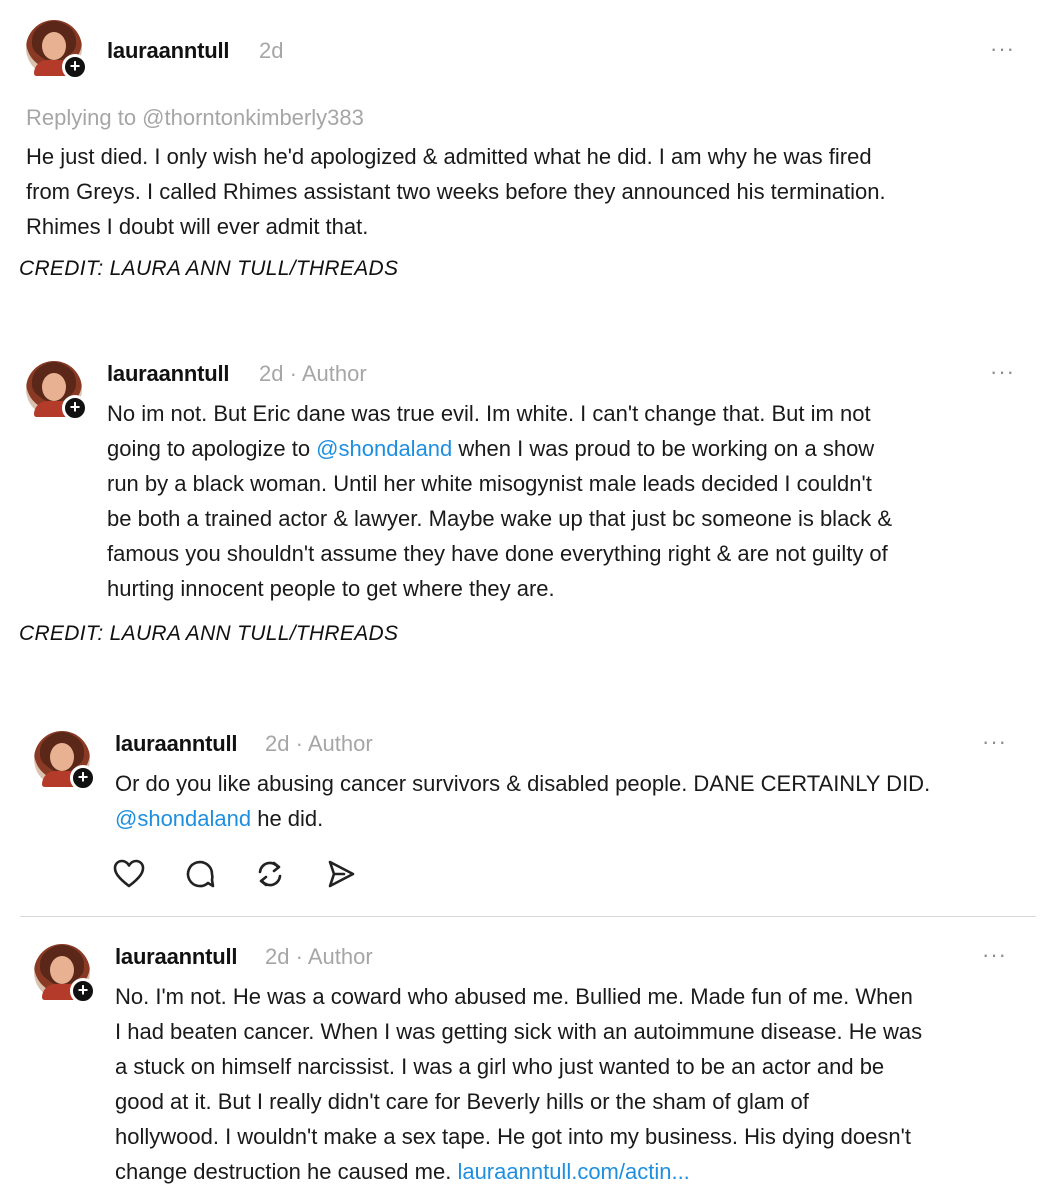 This screenshot has height=1200, width=1062. I want to click on heart-icon, so click(129, 874).